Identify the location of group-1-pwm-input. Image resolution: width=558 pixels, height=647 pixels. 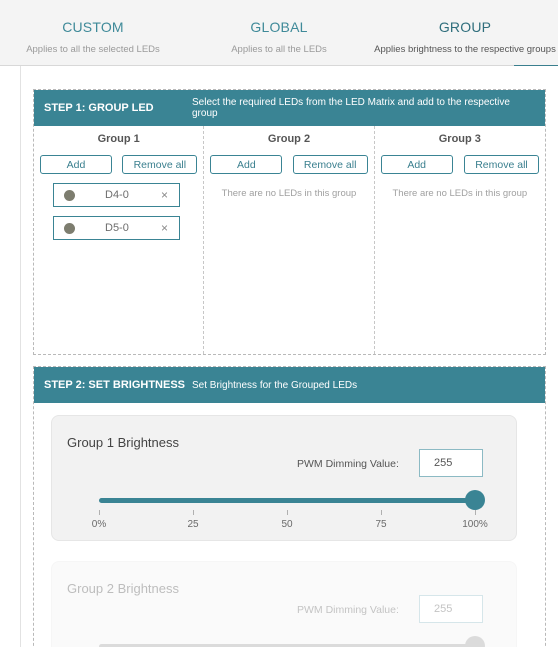
(451, 463).